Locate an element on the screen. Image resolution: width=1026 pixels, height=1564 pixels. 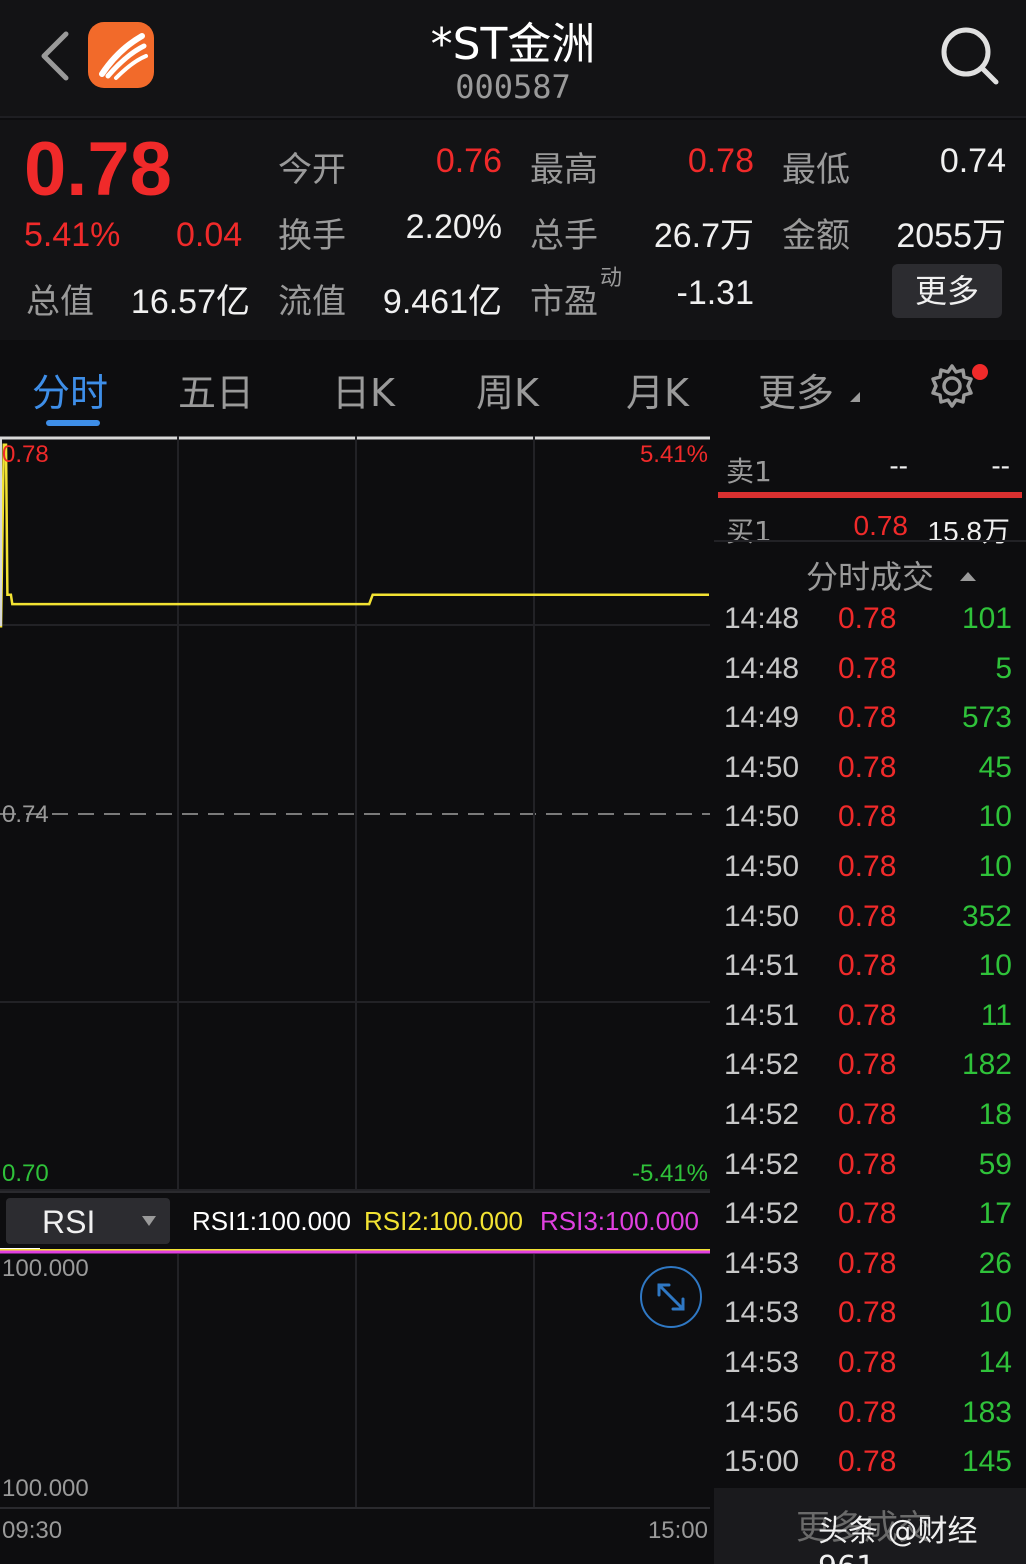
buy1-price: 0.78 is located at coordinates (881, 525).